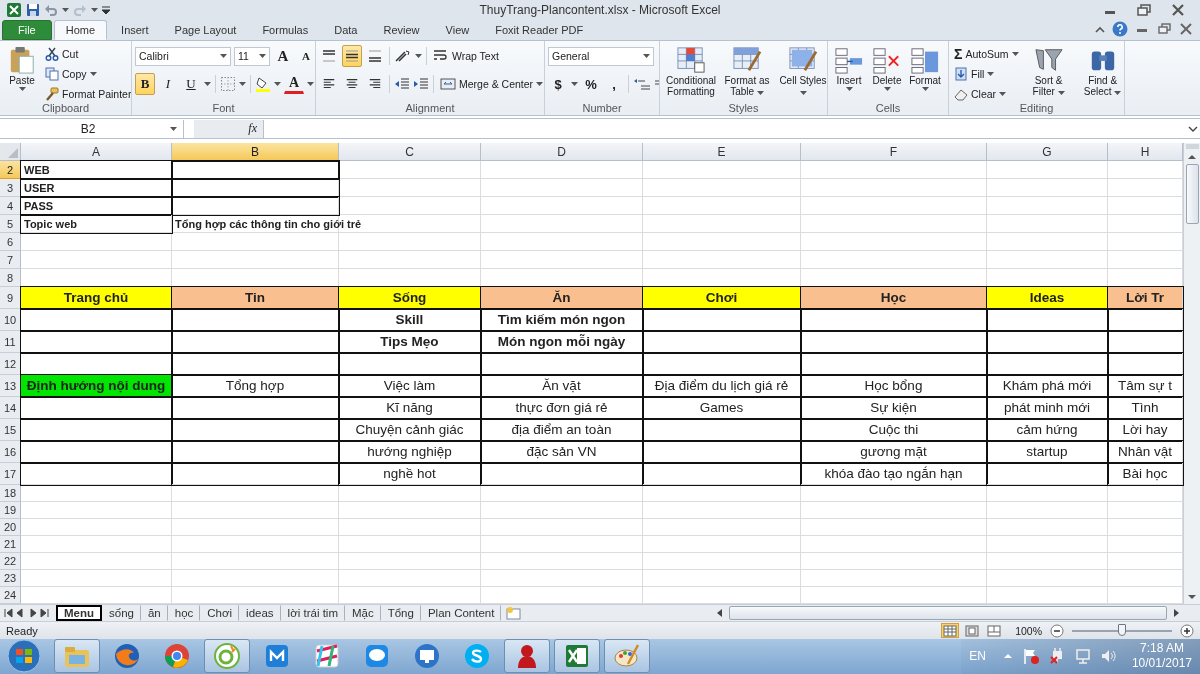 The height and width of the screenshot is (674, 1200). What do you see at coordinates (614, 84) in the screenshot?
I see `comma-style-button: ,` at bounding box center [614, 84].